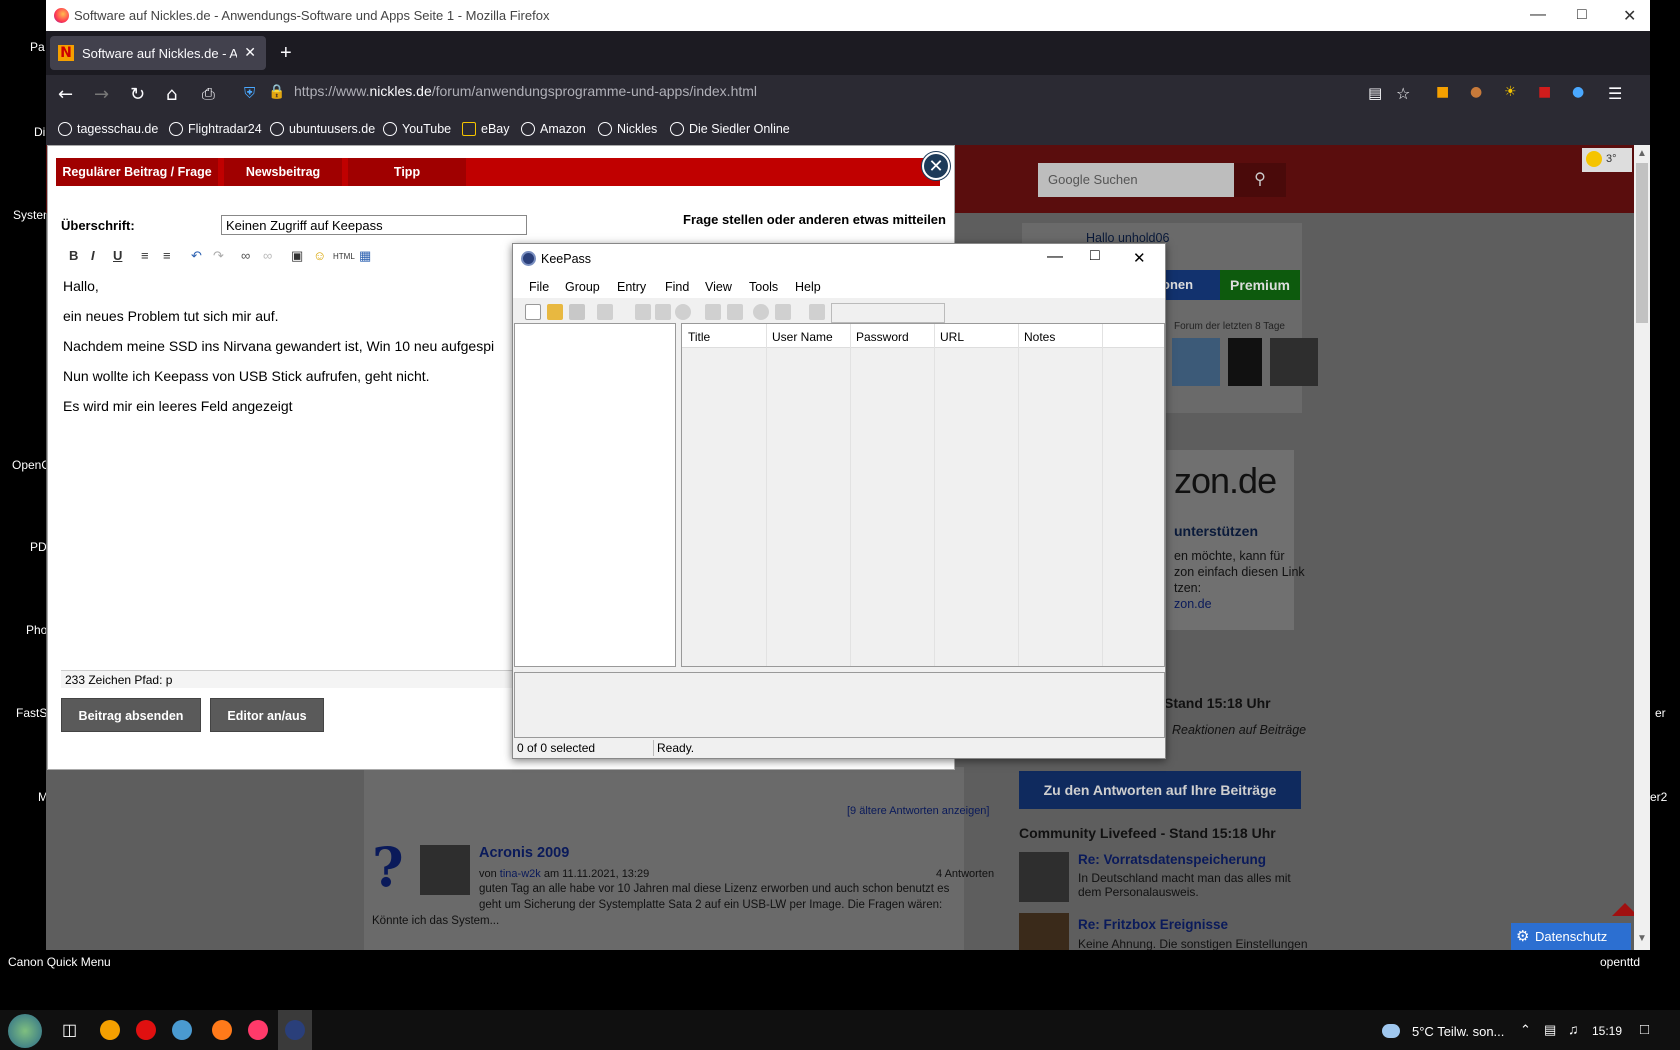 Image resolution: width=1680 pixels, height=1050 pixels. What do you see at coordinates (276, 92) in the screenshot?
I see `lock-icon: 🔒` at bounding box center [276, 92].